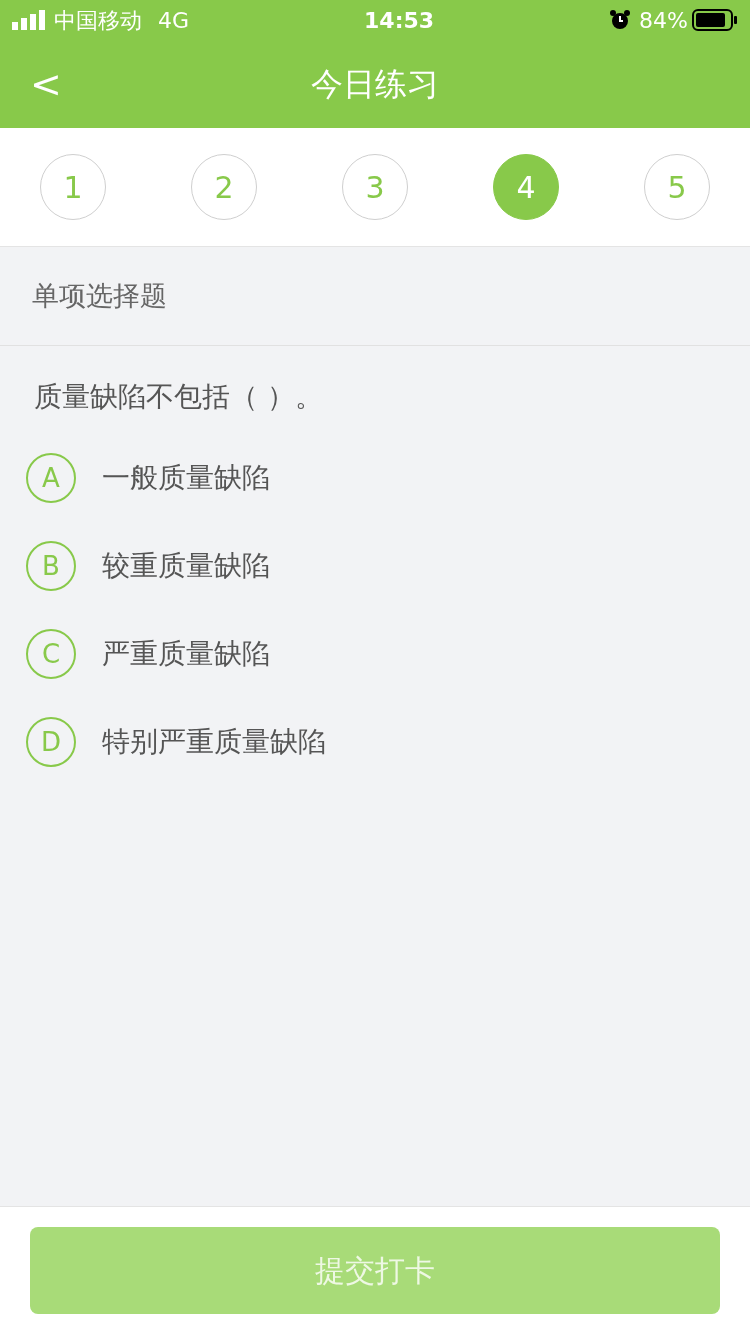  Describe the element at coordinates (98, 20) in the screenshot. I see `carrier-name: 中国移动` at that location.